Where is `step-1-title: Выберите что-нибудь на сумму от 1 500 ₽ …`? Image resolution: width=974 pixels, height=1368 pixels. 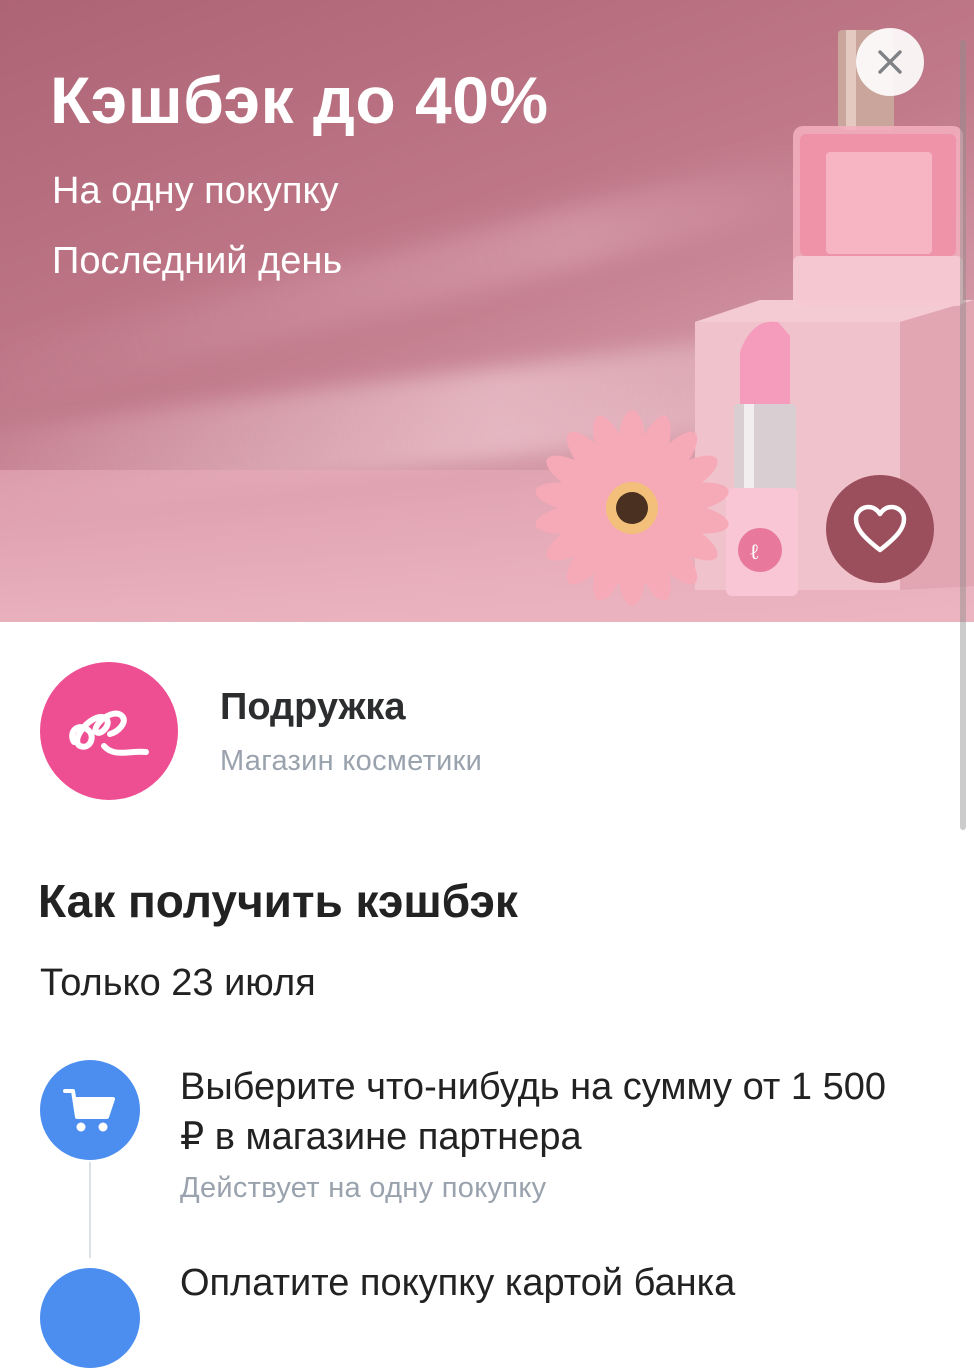
step-1-title: Выберите что-нибудь на сумму от 1 500 ₽ … is located at coordinates (533, 1112).